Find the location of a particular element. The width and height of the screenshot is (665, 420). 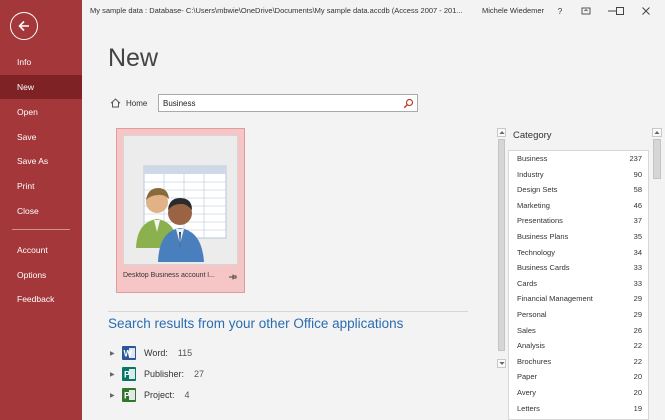

maximize-icon is located at coordinates (620, 11).